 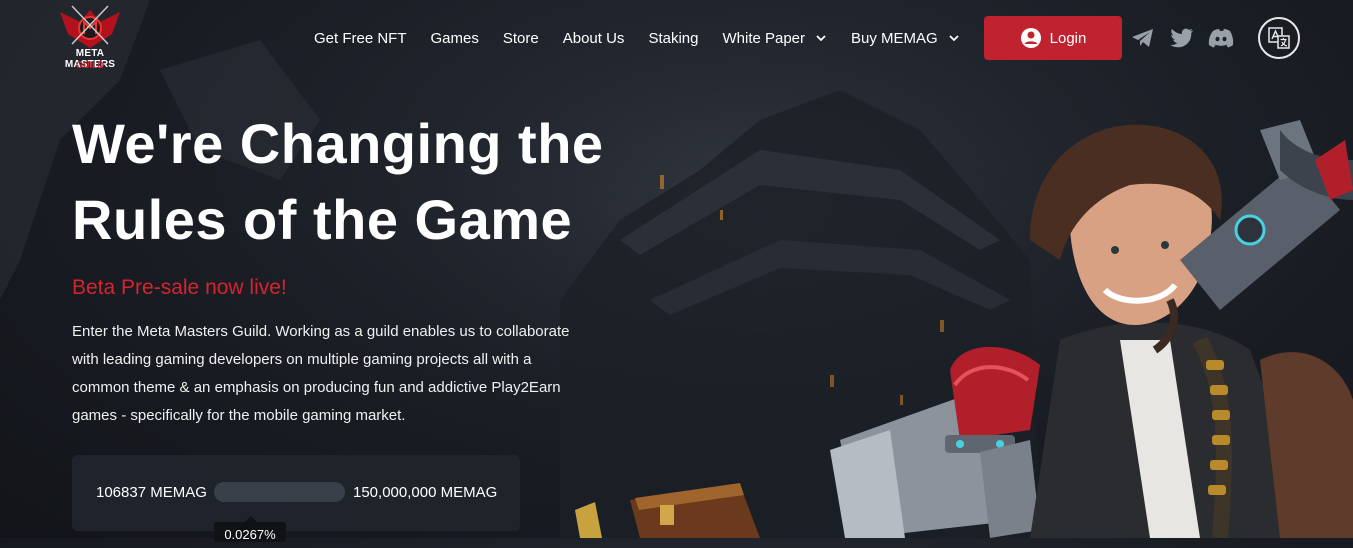 I want to click on hero-subtitle: Beta Pre-sale now live!, so click(x=179, y=288).